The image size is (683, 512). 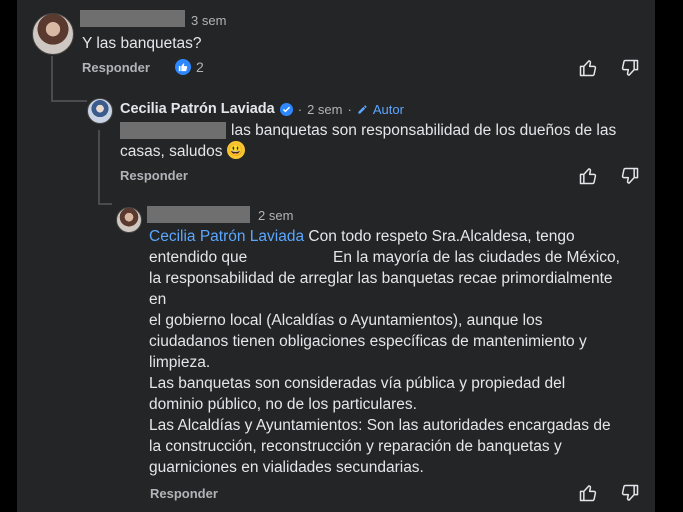 What do you see at coordinates (100, 111) in the screenshot?
I see `author-avatar` at bounding box center [100, 111].